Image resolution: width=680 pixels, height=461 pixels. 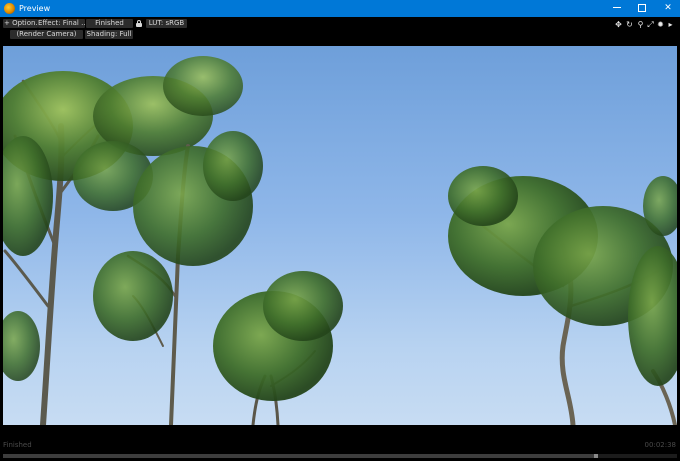 I want to click on progress-fill, so click(x=300, y=456).